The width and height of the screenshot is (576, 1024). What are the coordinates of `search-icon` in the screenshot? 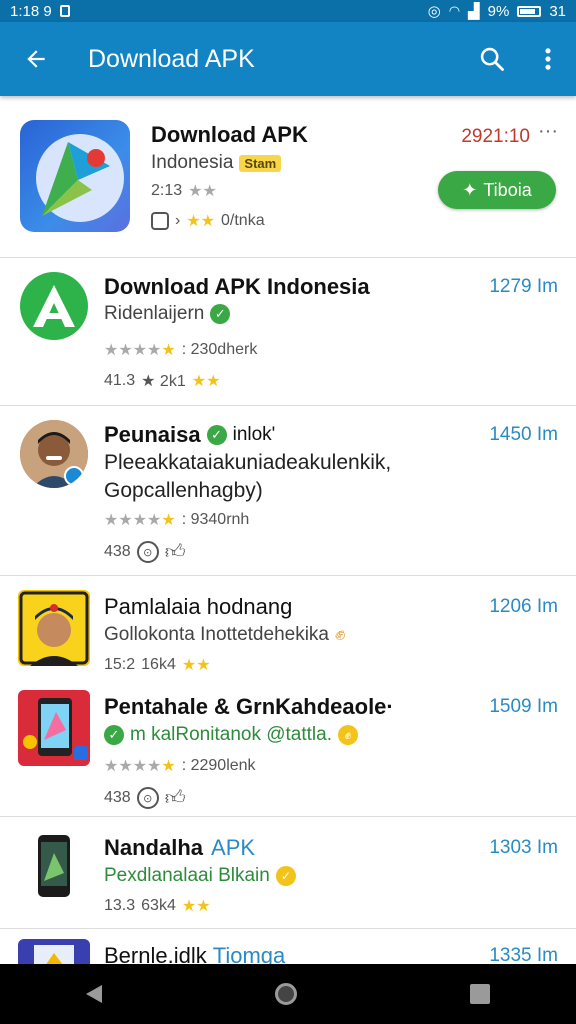 It's located at (492, 59).